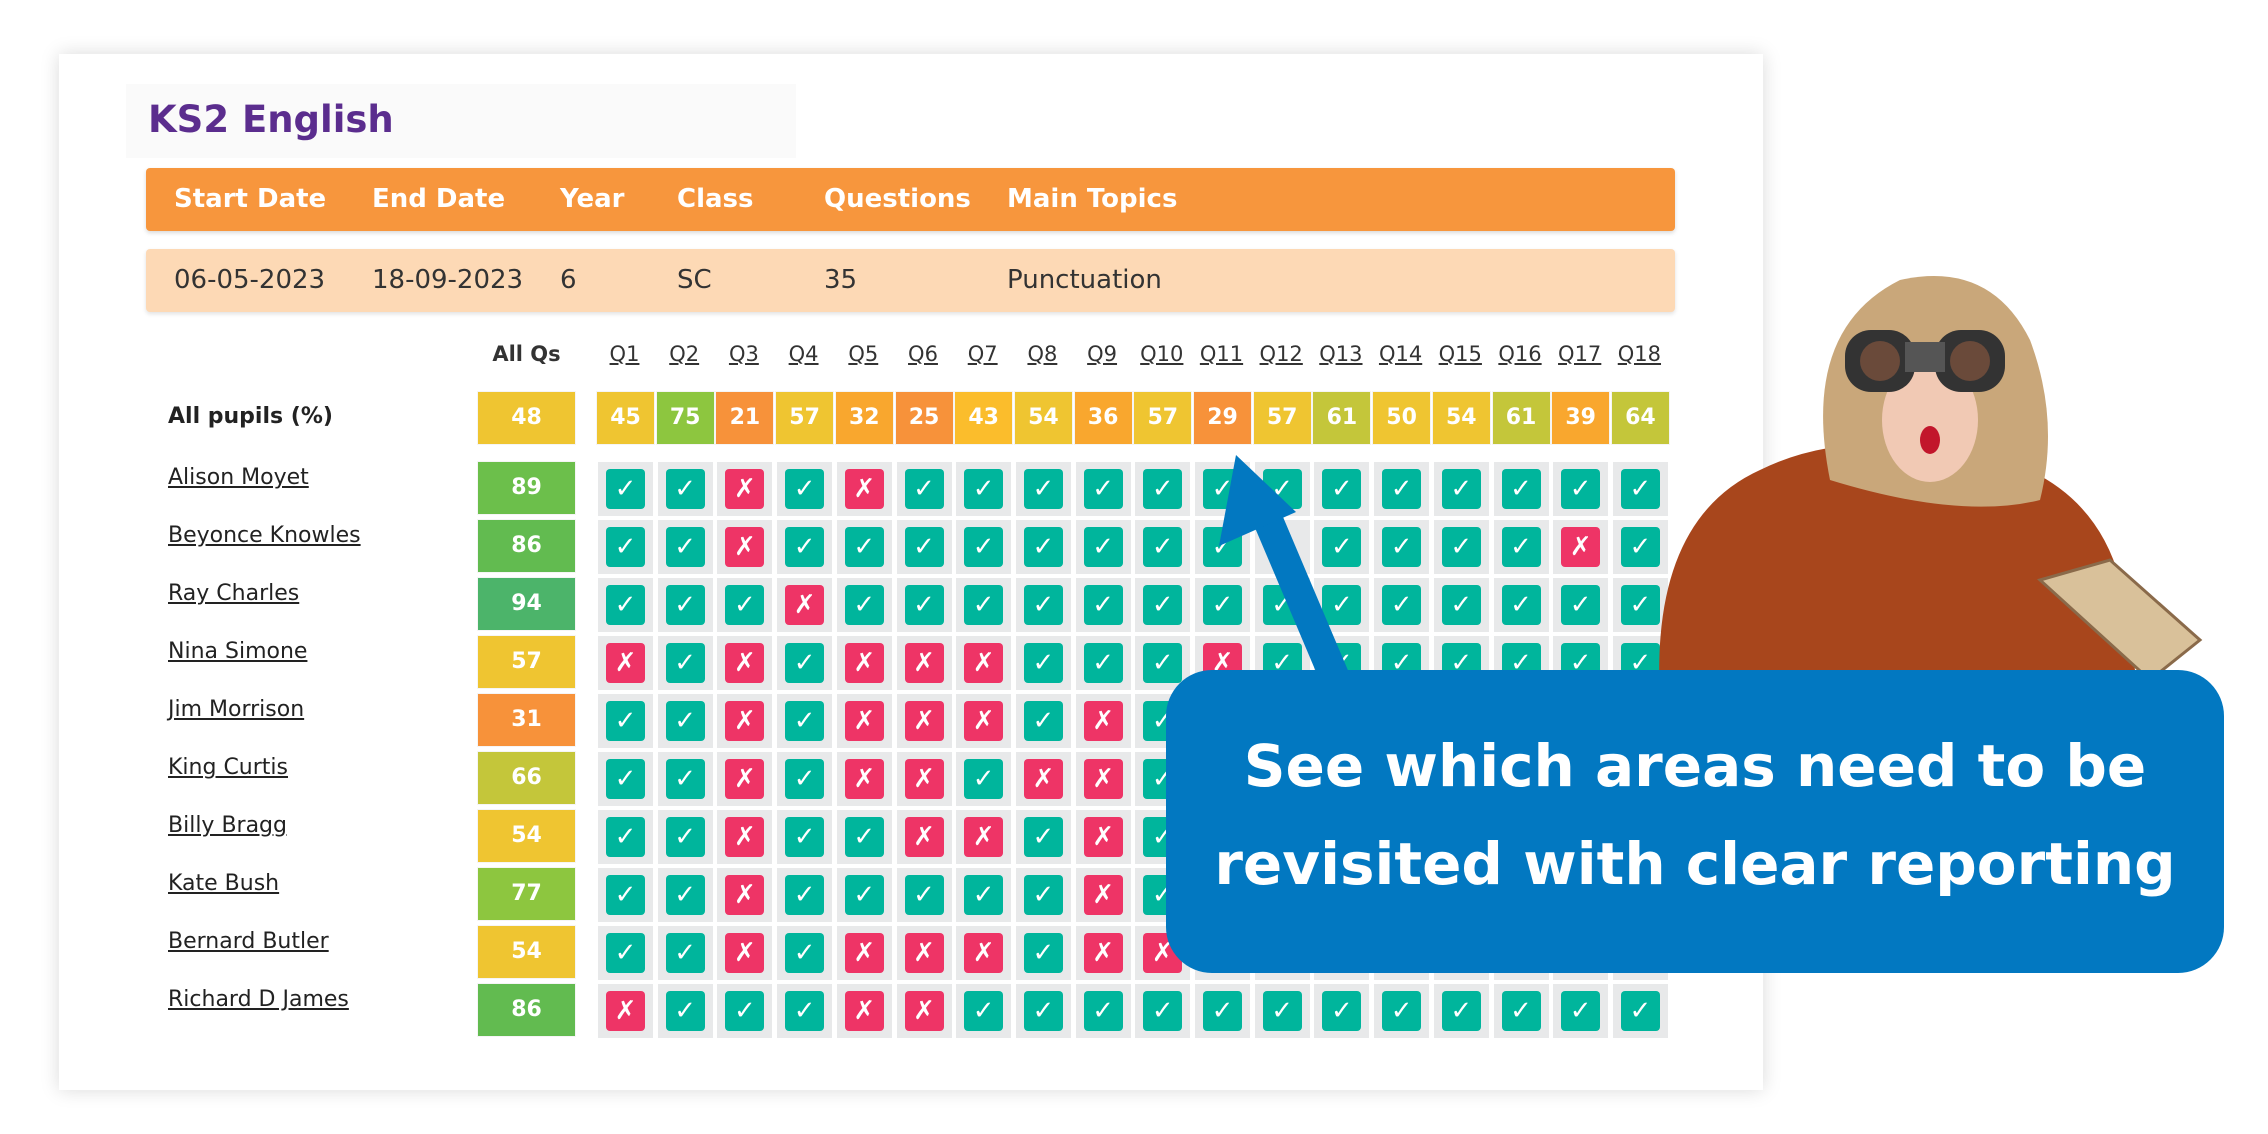 Image resolution: width=2268 pixels, height=1134 pixels. What do you see at coordinates (1695, 864) in the screenshot?
I see `callout-line-2: revisited with clear reporting` at bounding box center [1695, 864].